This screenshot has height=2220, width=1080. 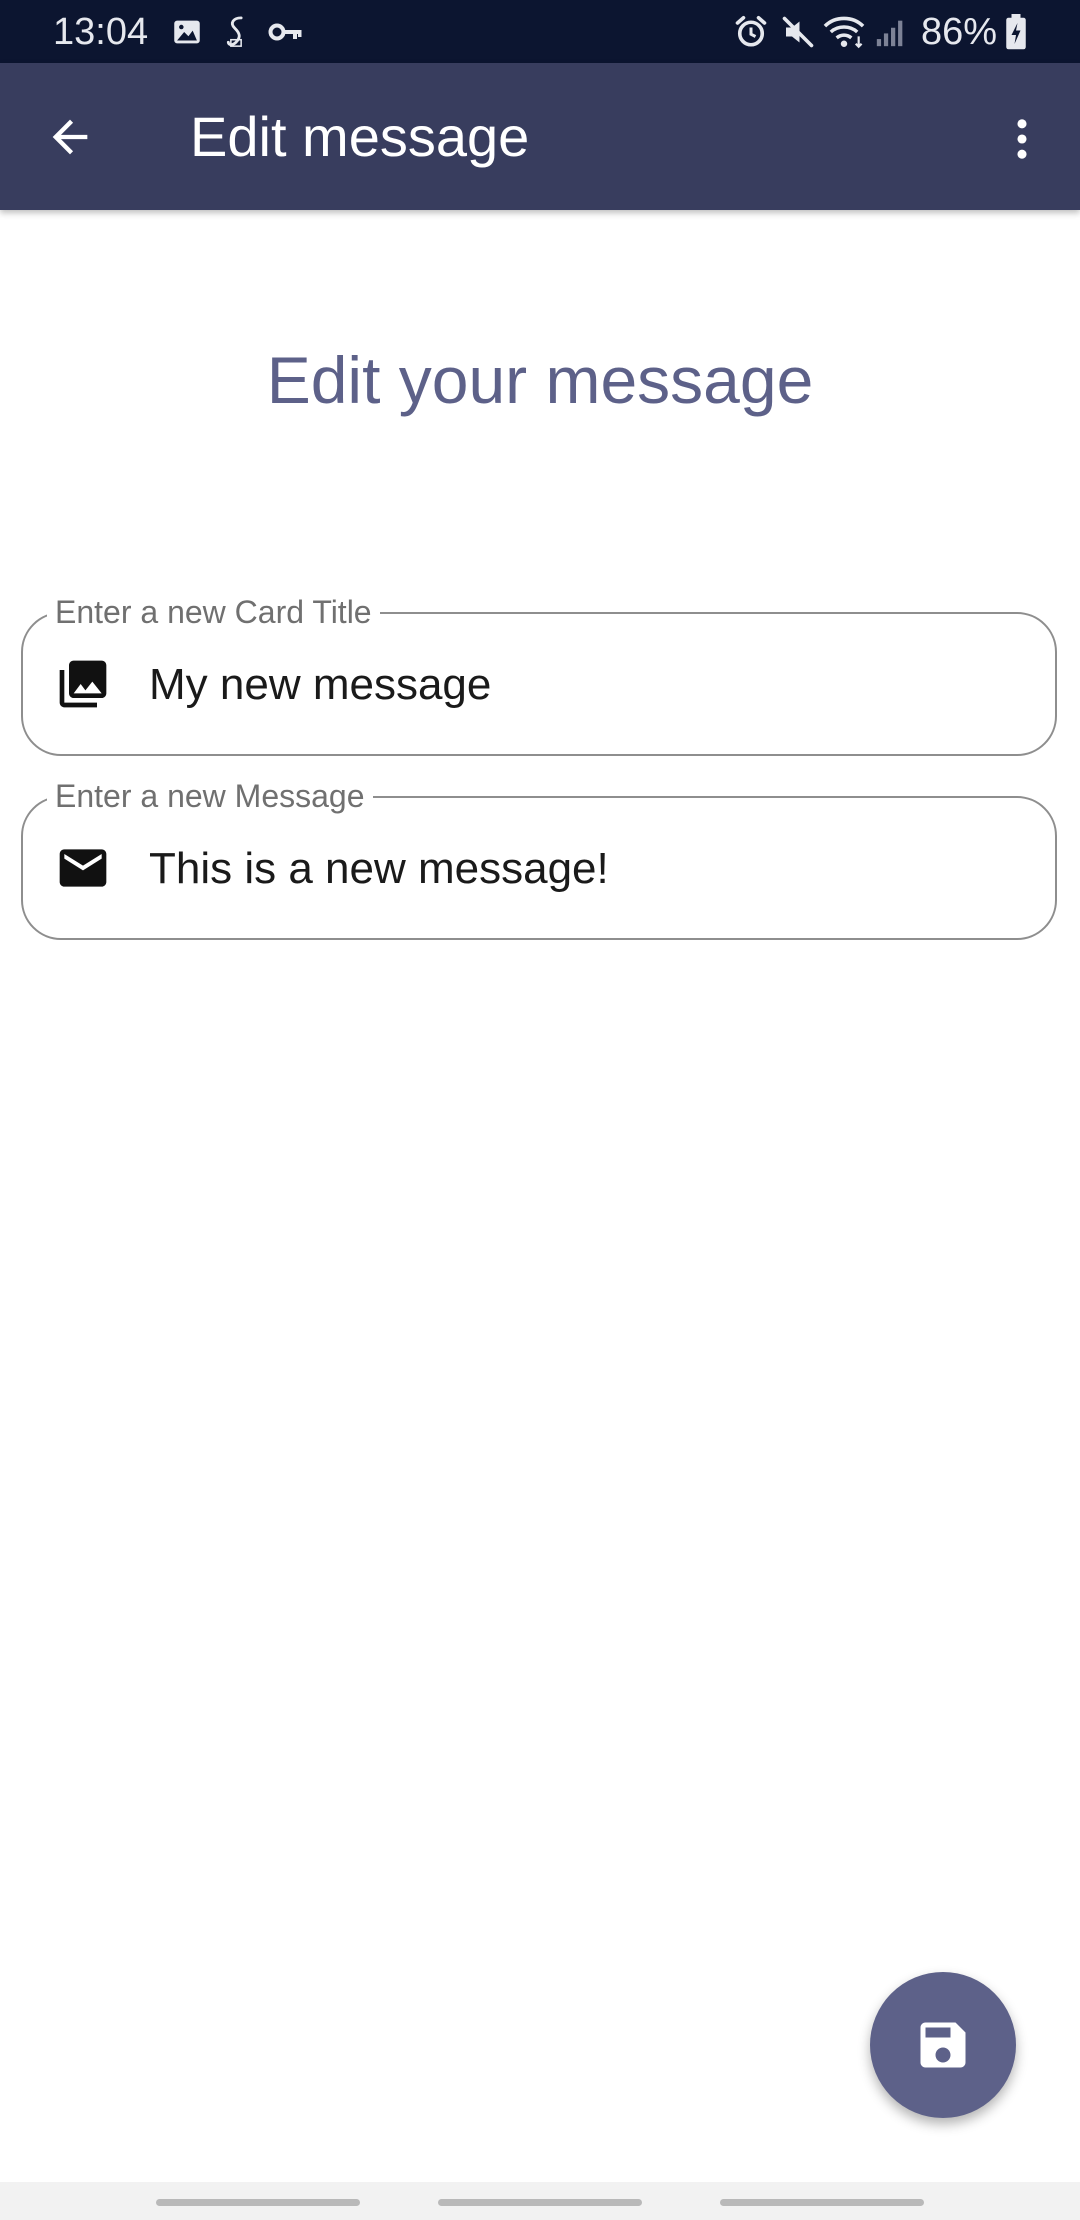 I want to click on status-bar: 13:04 86%, so click(x=540, y=31).